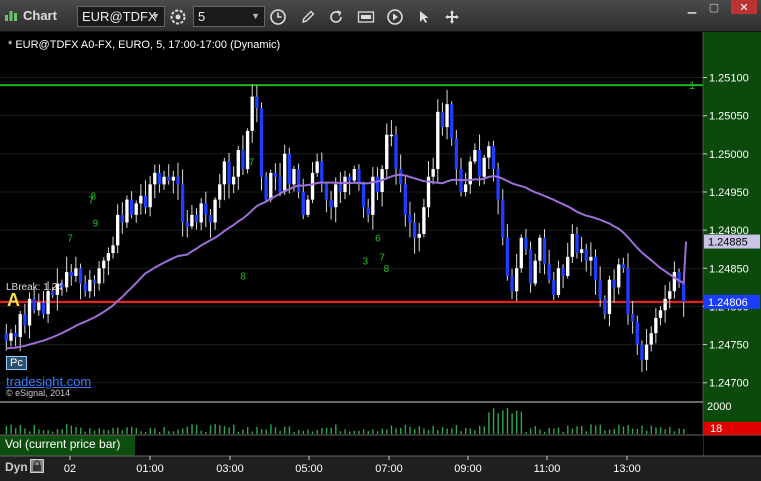 The image size is (761, 481). Describe the element at coordinates (395, 16) in the screenshot. I see `play-icon` at that location.